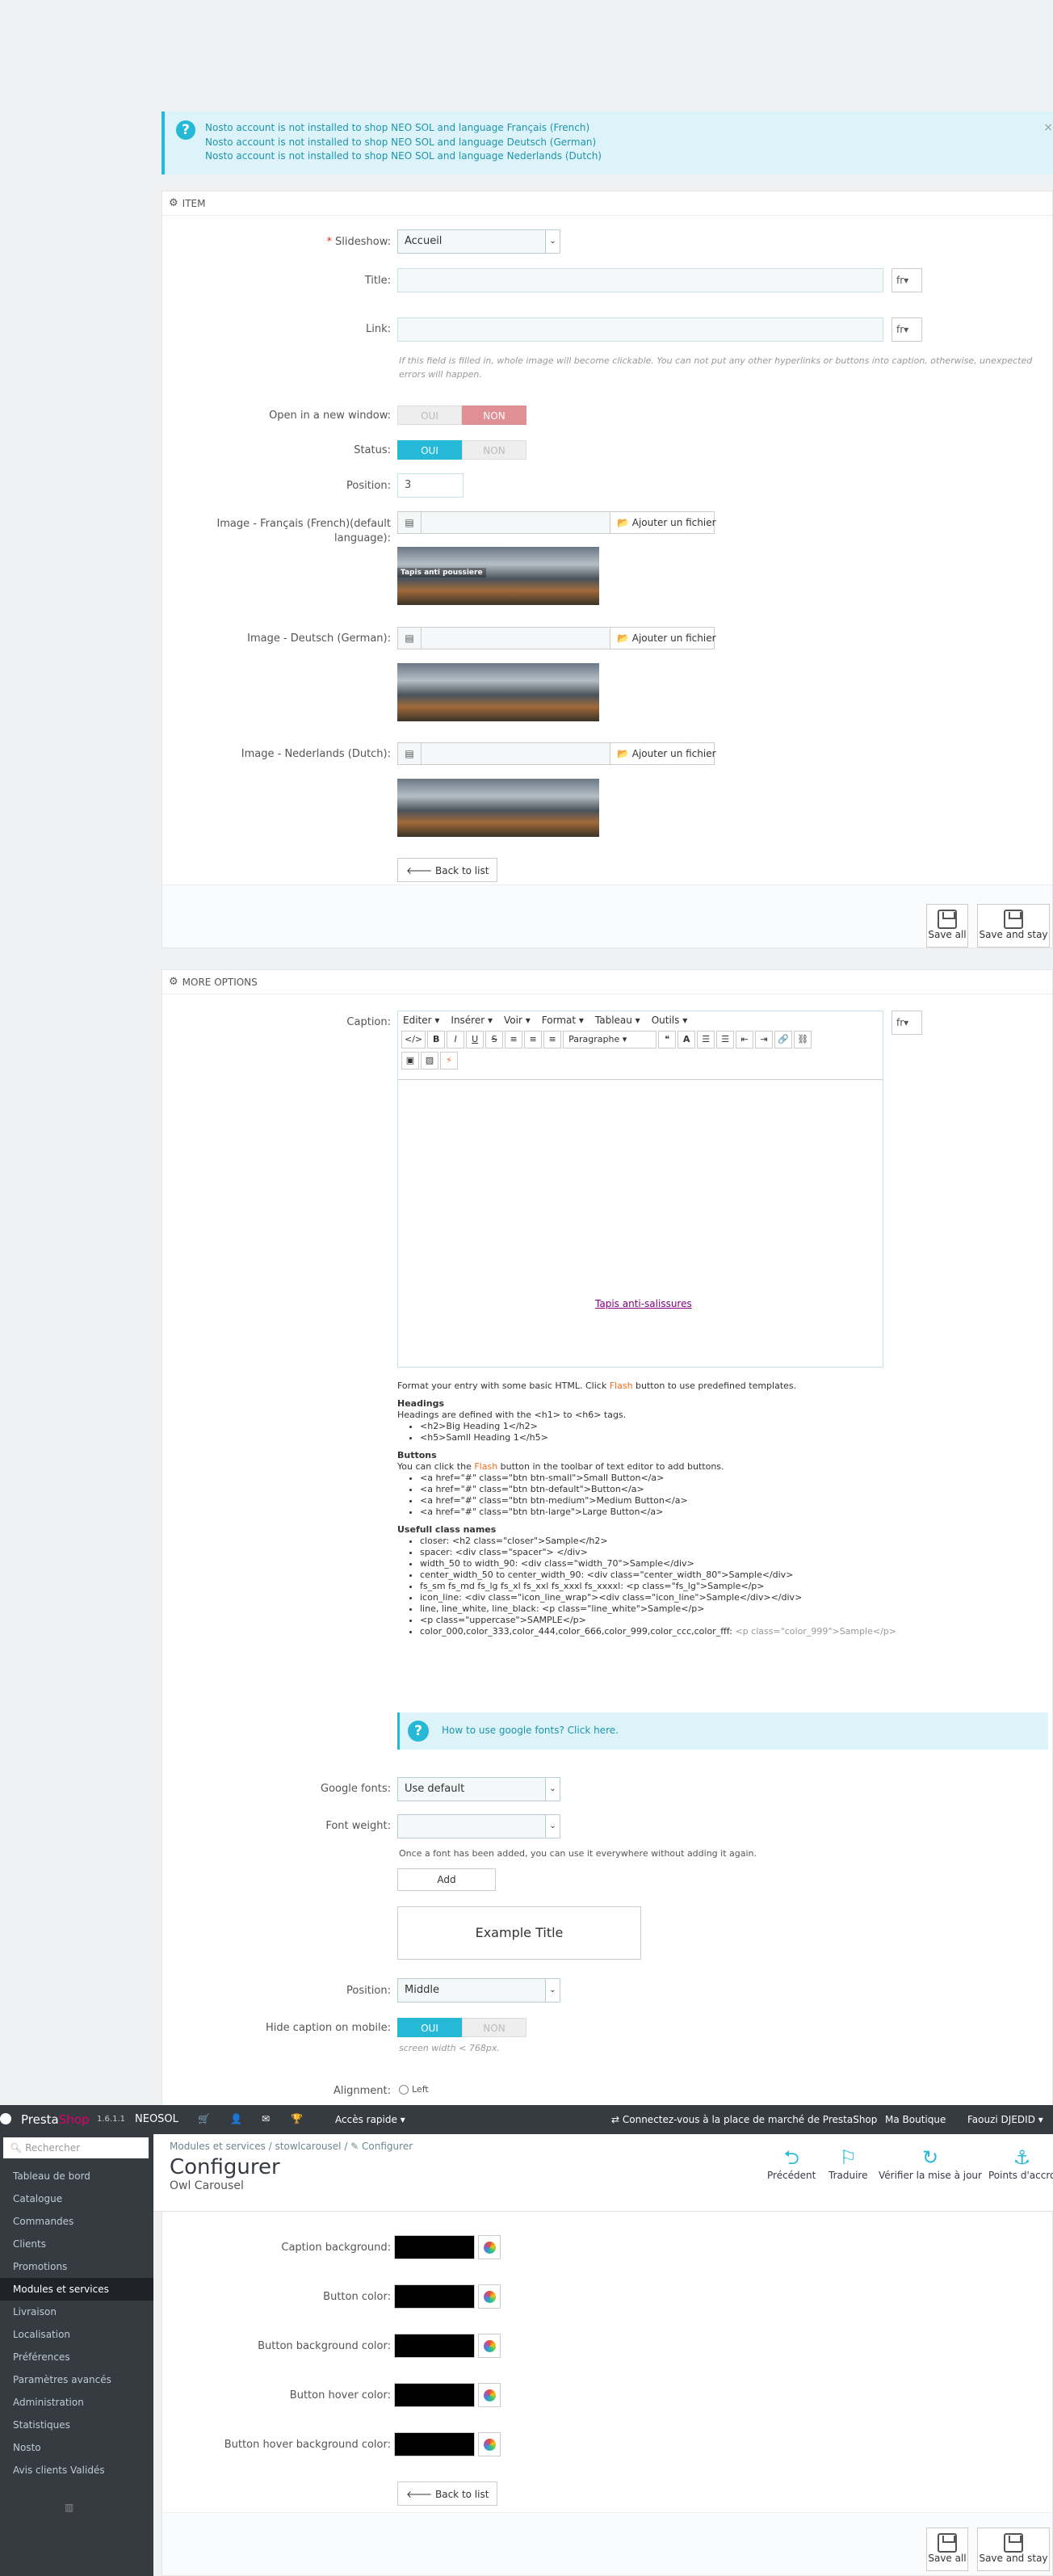 The image size is (1053, 2576). What do you see at coordinates (410, 1060) in the screenshot?
I see `media-icon: ▣` at bounding box center [410, 1060].